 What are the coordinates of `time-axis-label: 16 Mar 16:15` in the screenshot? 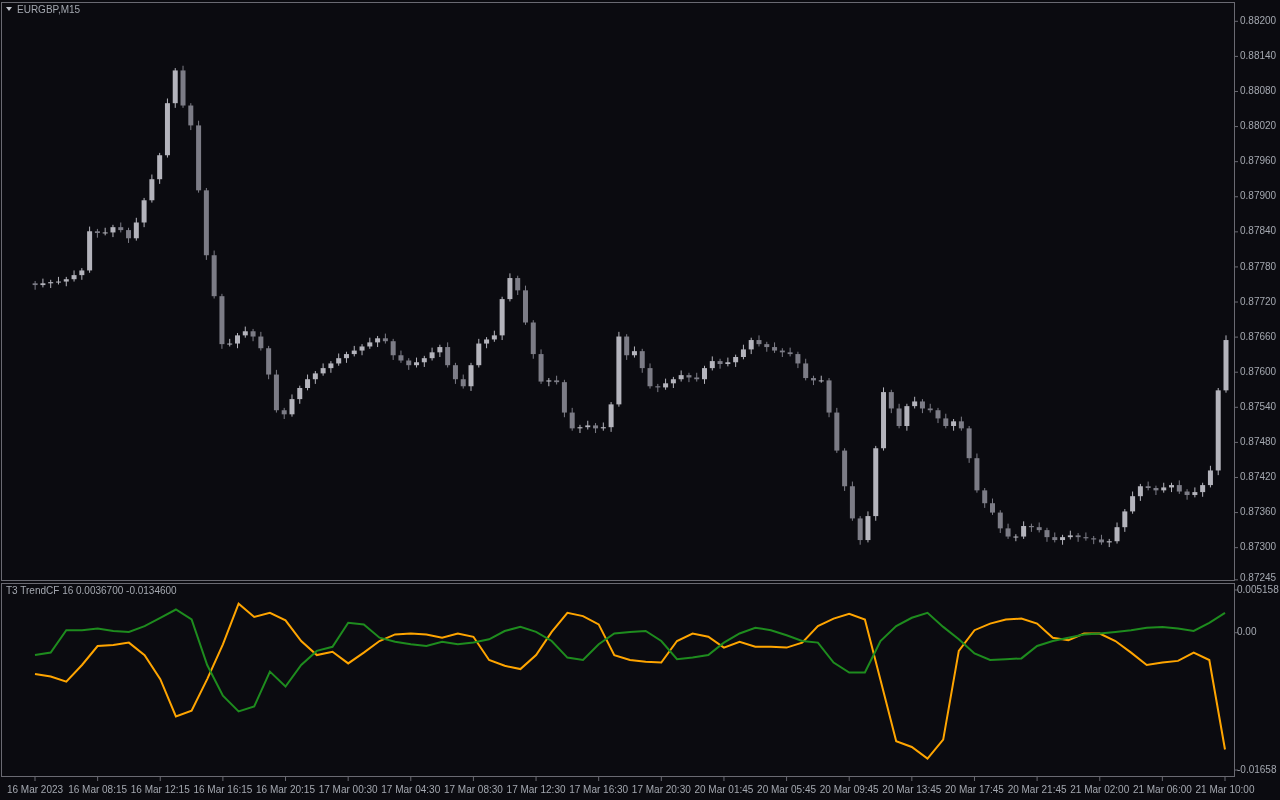 It's located at (223, 789).